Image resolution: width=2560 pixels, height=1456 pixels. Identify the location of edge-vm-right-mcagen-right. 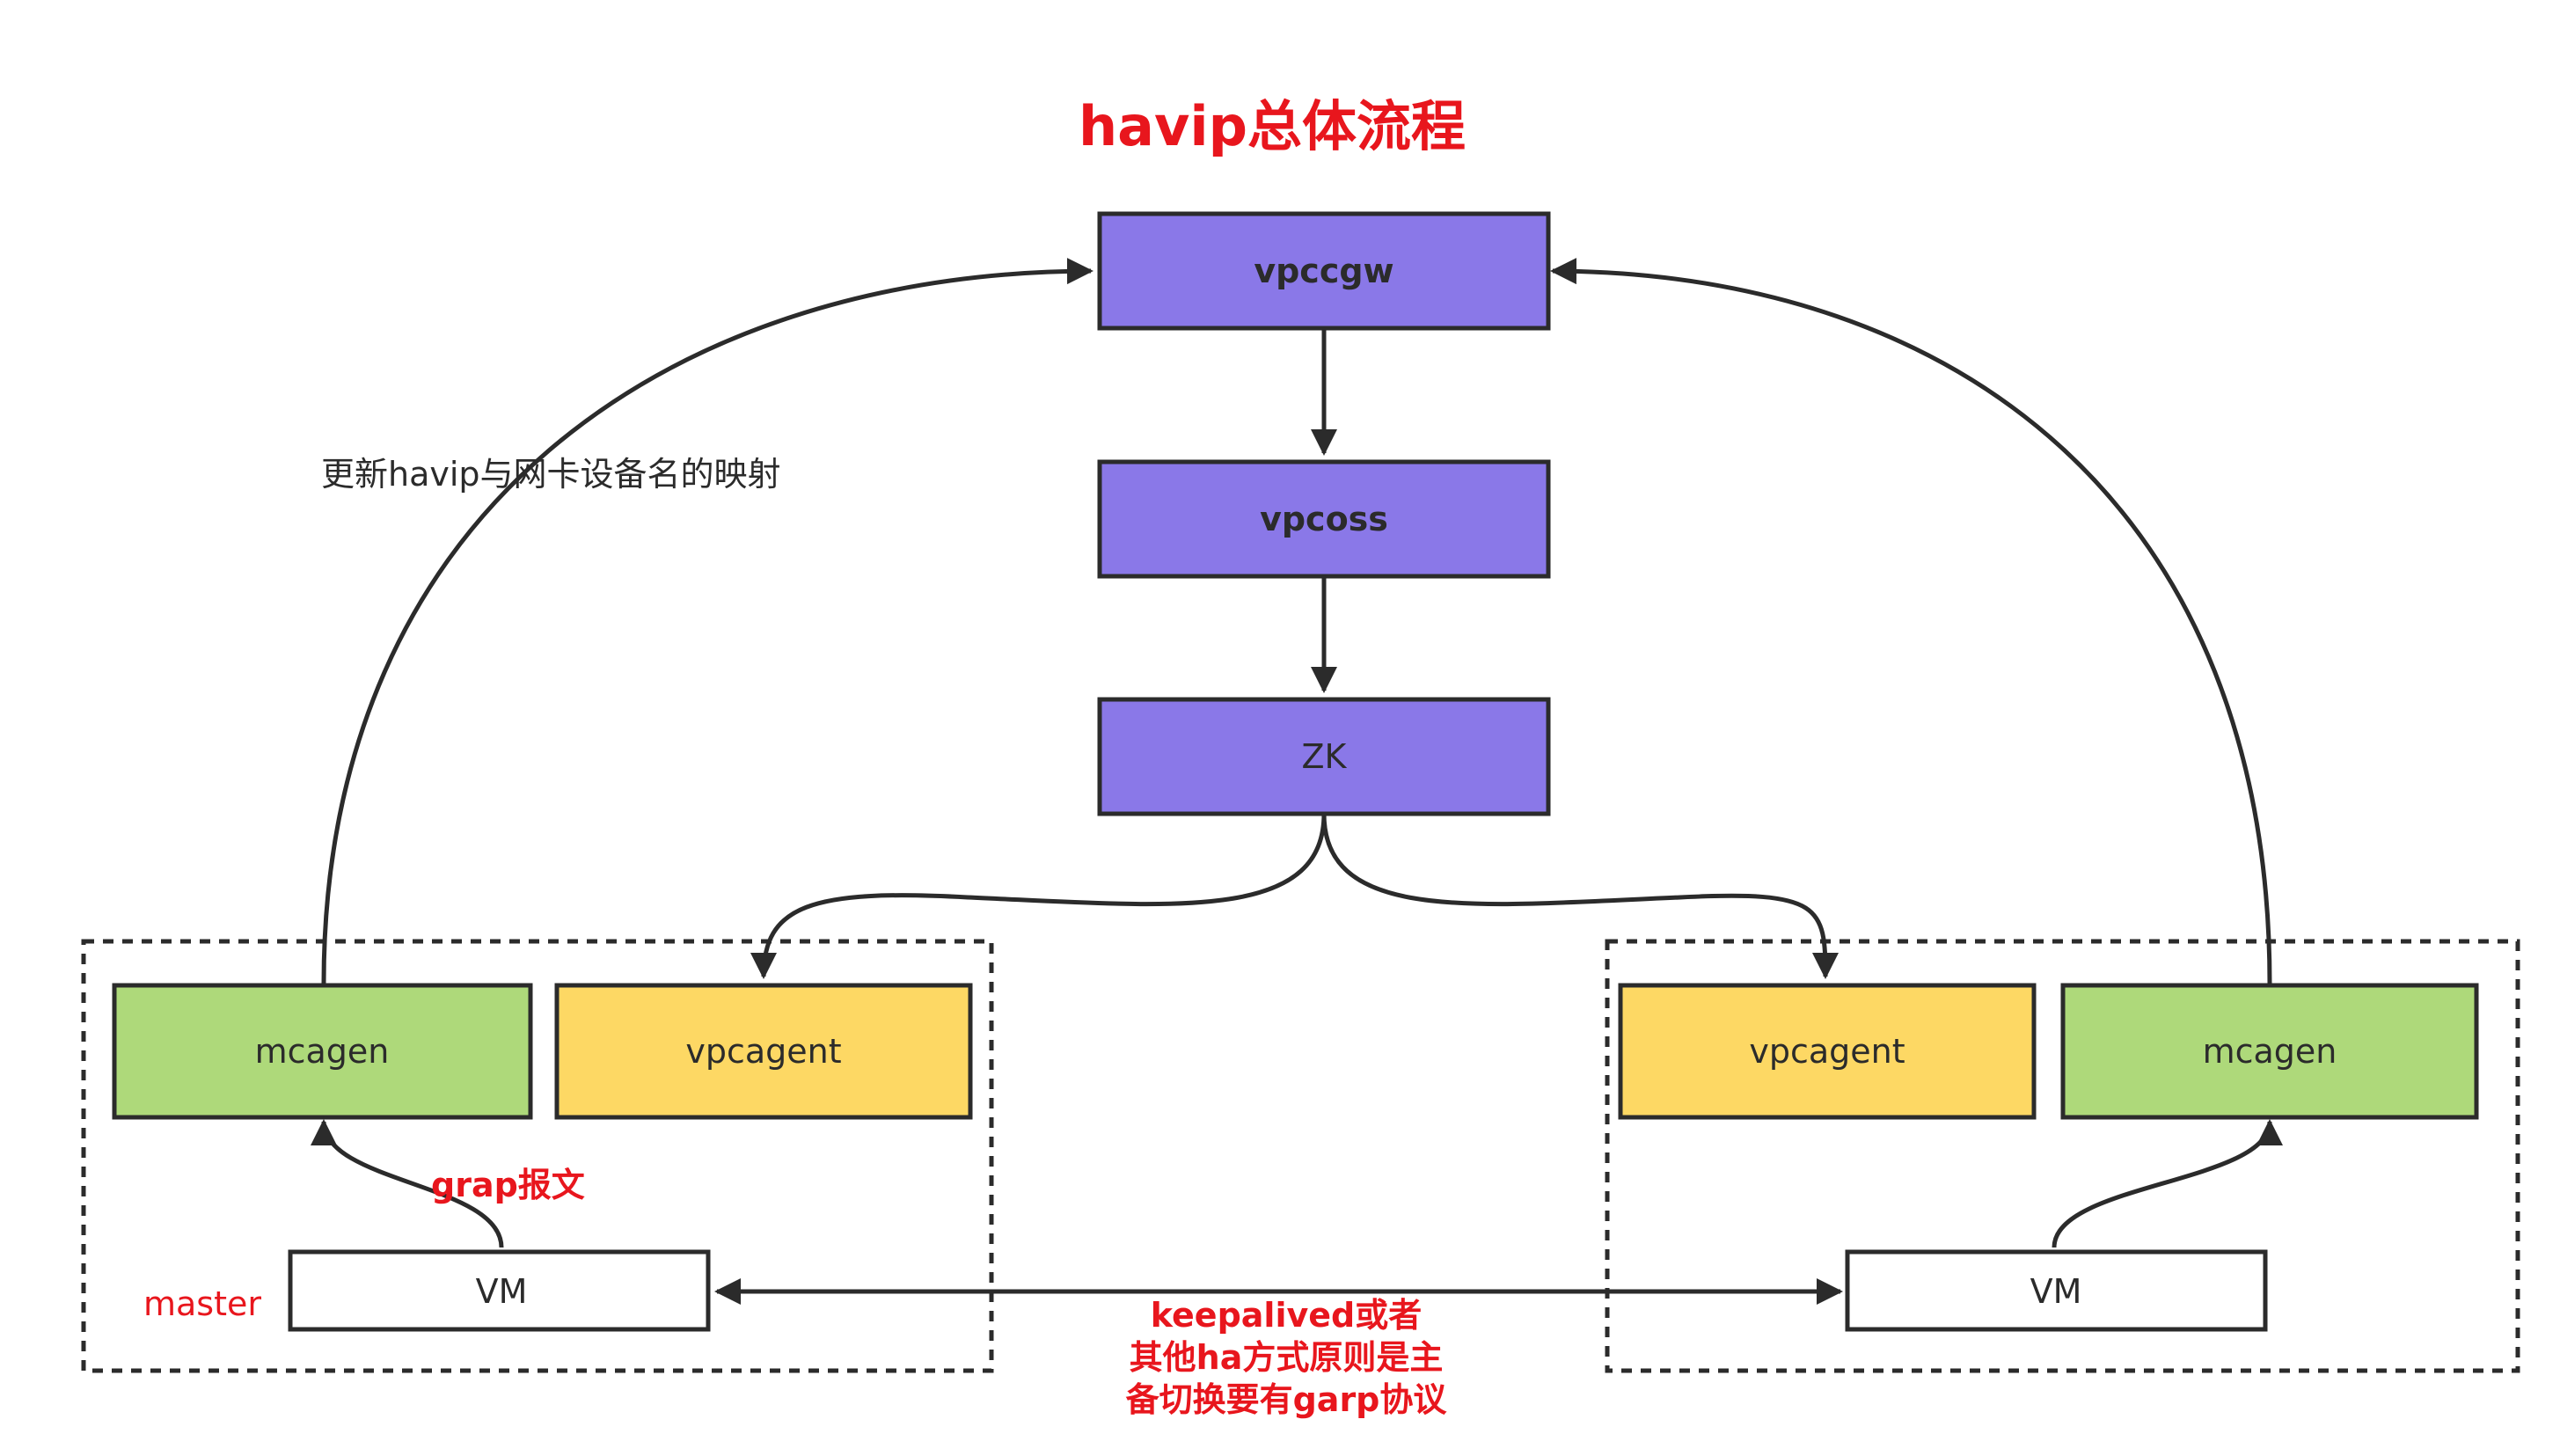
(2167, 1183).